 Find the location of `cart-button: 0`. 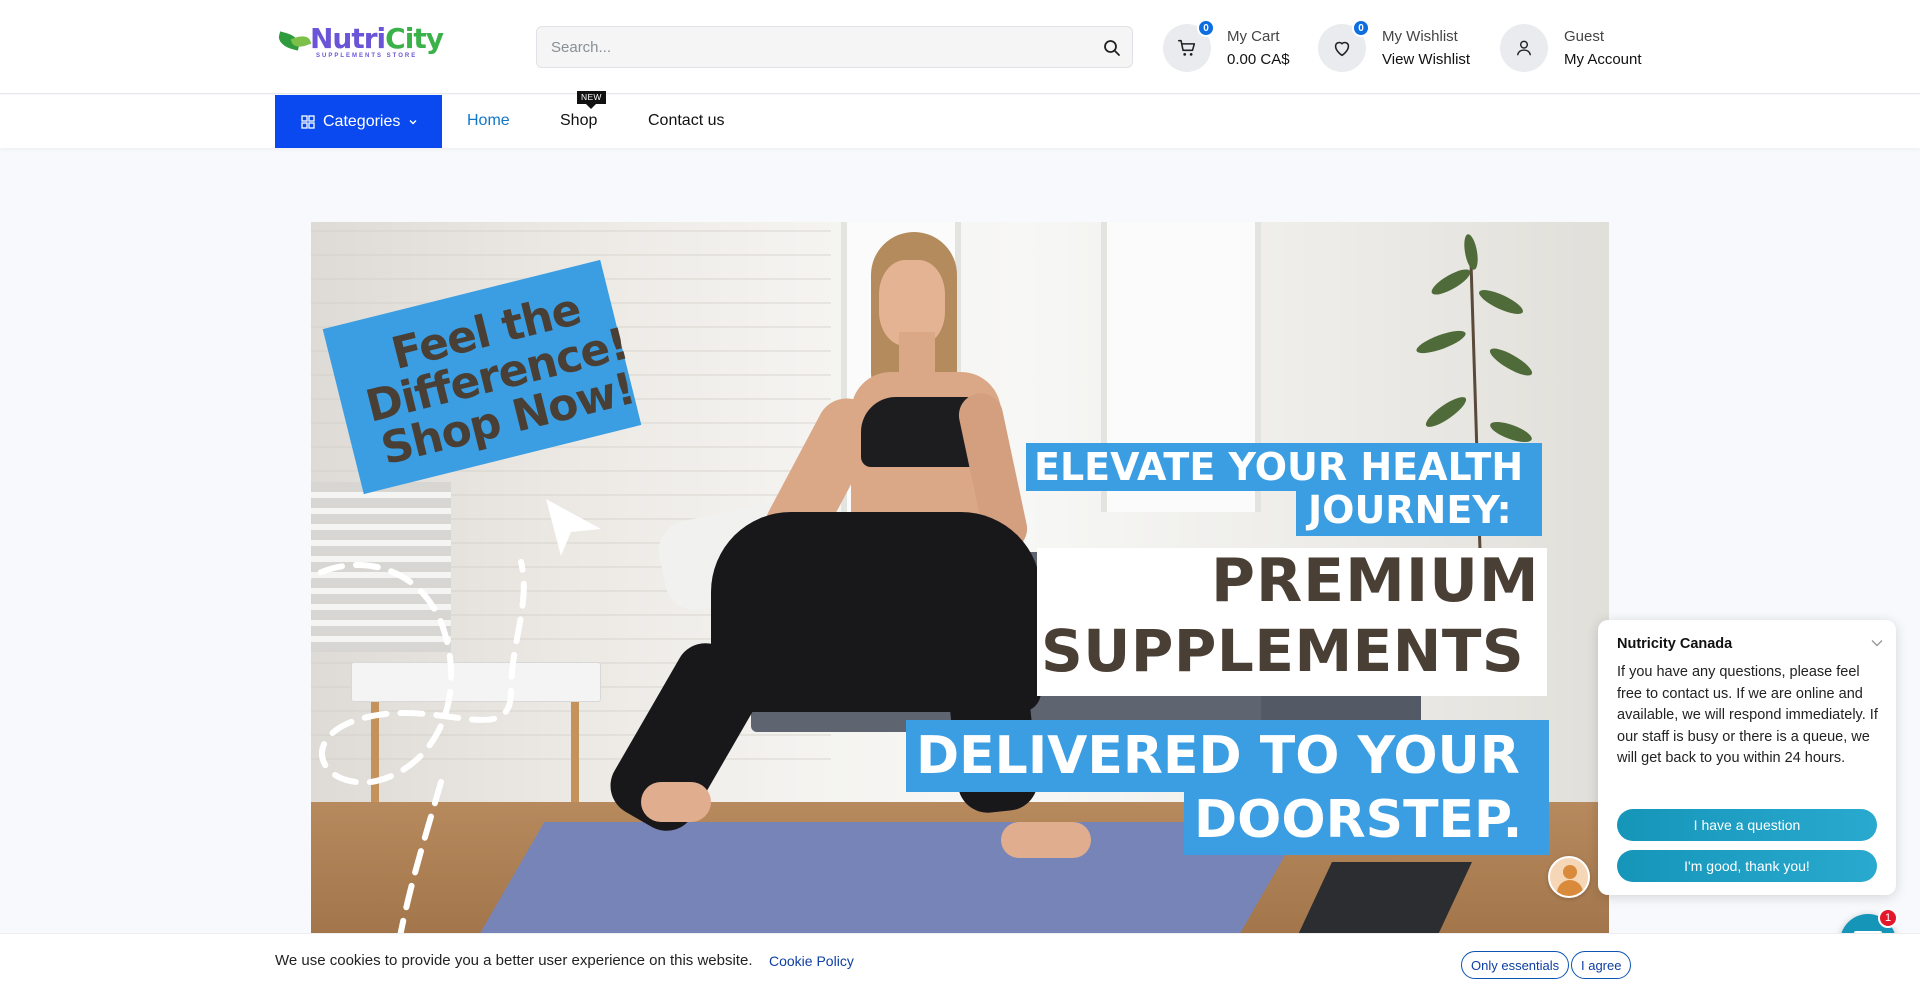

cart-button: 0 is located at coordinates (1189, 45).